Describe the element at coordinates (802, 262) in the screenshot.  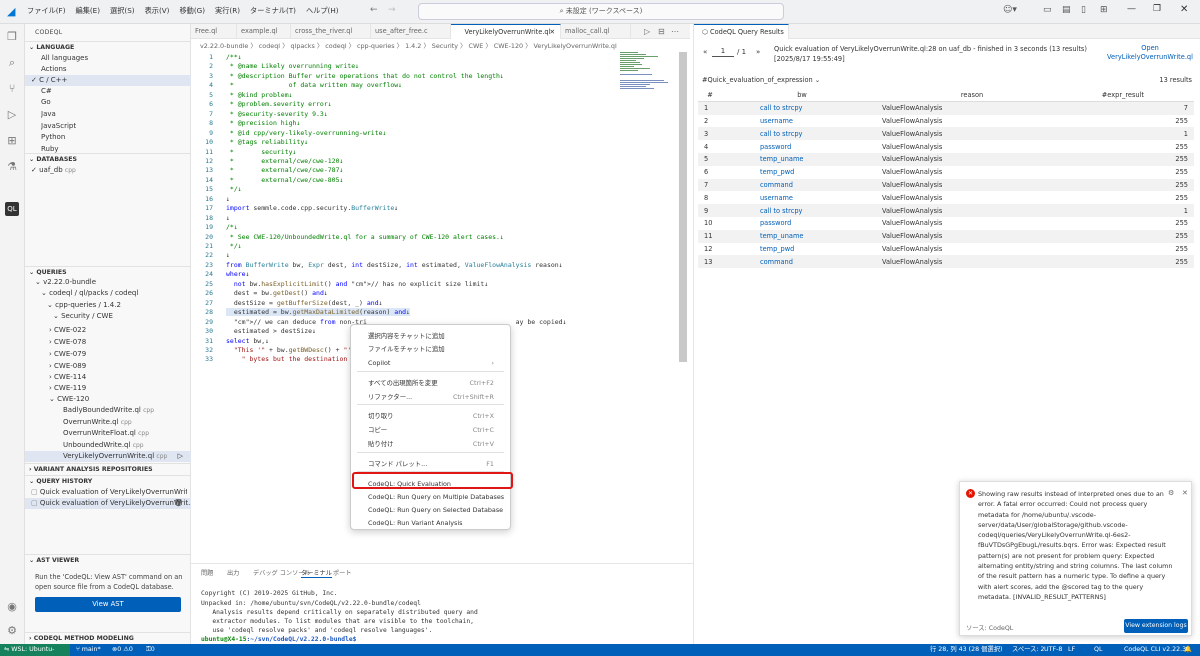
I see `bw-cell: command` at that location.